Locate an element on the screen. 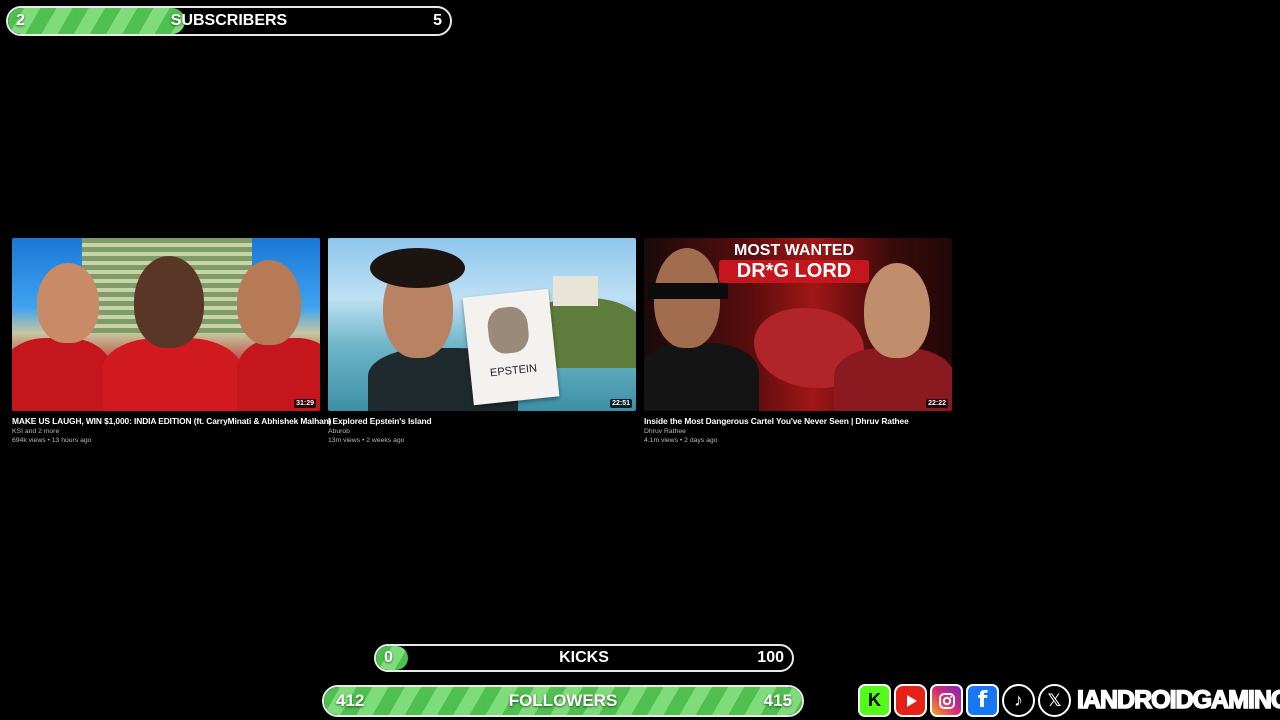 Image resolution: width=1280 pixels, height=720 pixels. subscribers-goal-label: SUBSCRIBERS is located at coordinates (229, 20).